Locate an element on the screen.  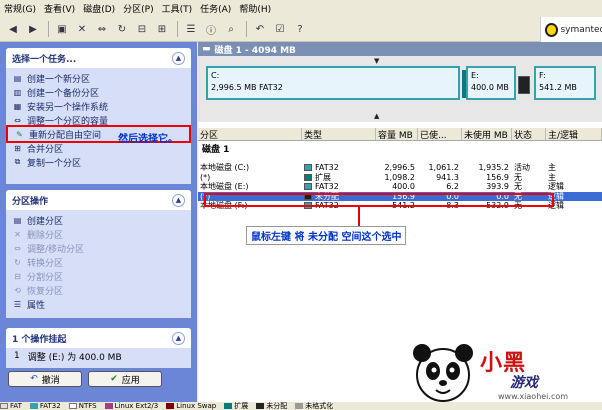
tasks-group-header: 选择一个任务... ▲ is located at coordinates (98, 58).